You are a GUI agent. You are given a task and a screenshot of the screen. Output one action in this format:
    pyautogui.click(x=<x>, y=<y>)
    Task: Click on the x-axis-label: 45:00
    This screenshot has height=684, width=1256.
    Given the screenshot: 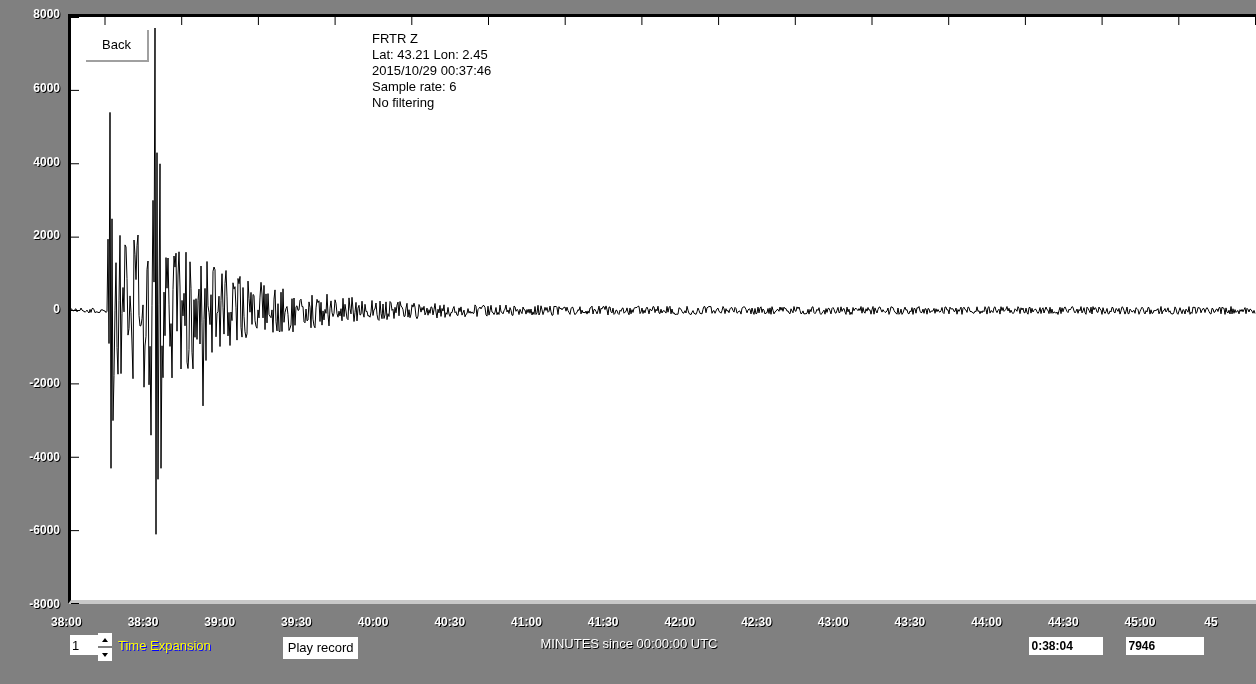 What is the action you would take?
    pyautogui.click(x=1140, y=622)
    